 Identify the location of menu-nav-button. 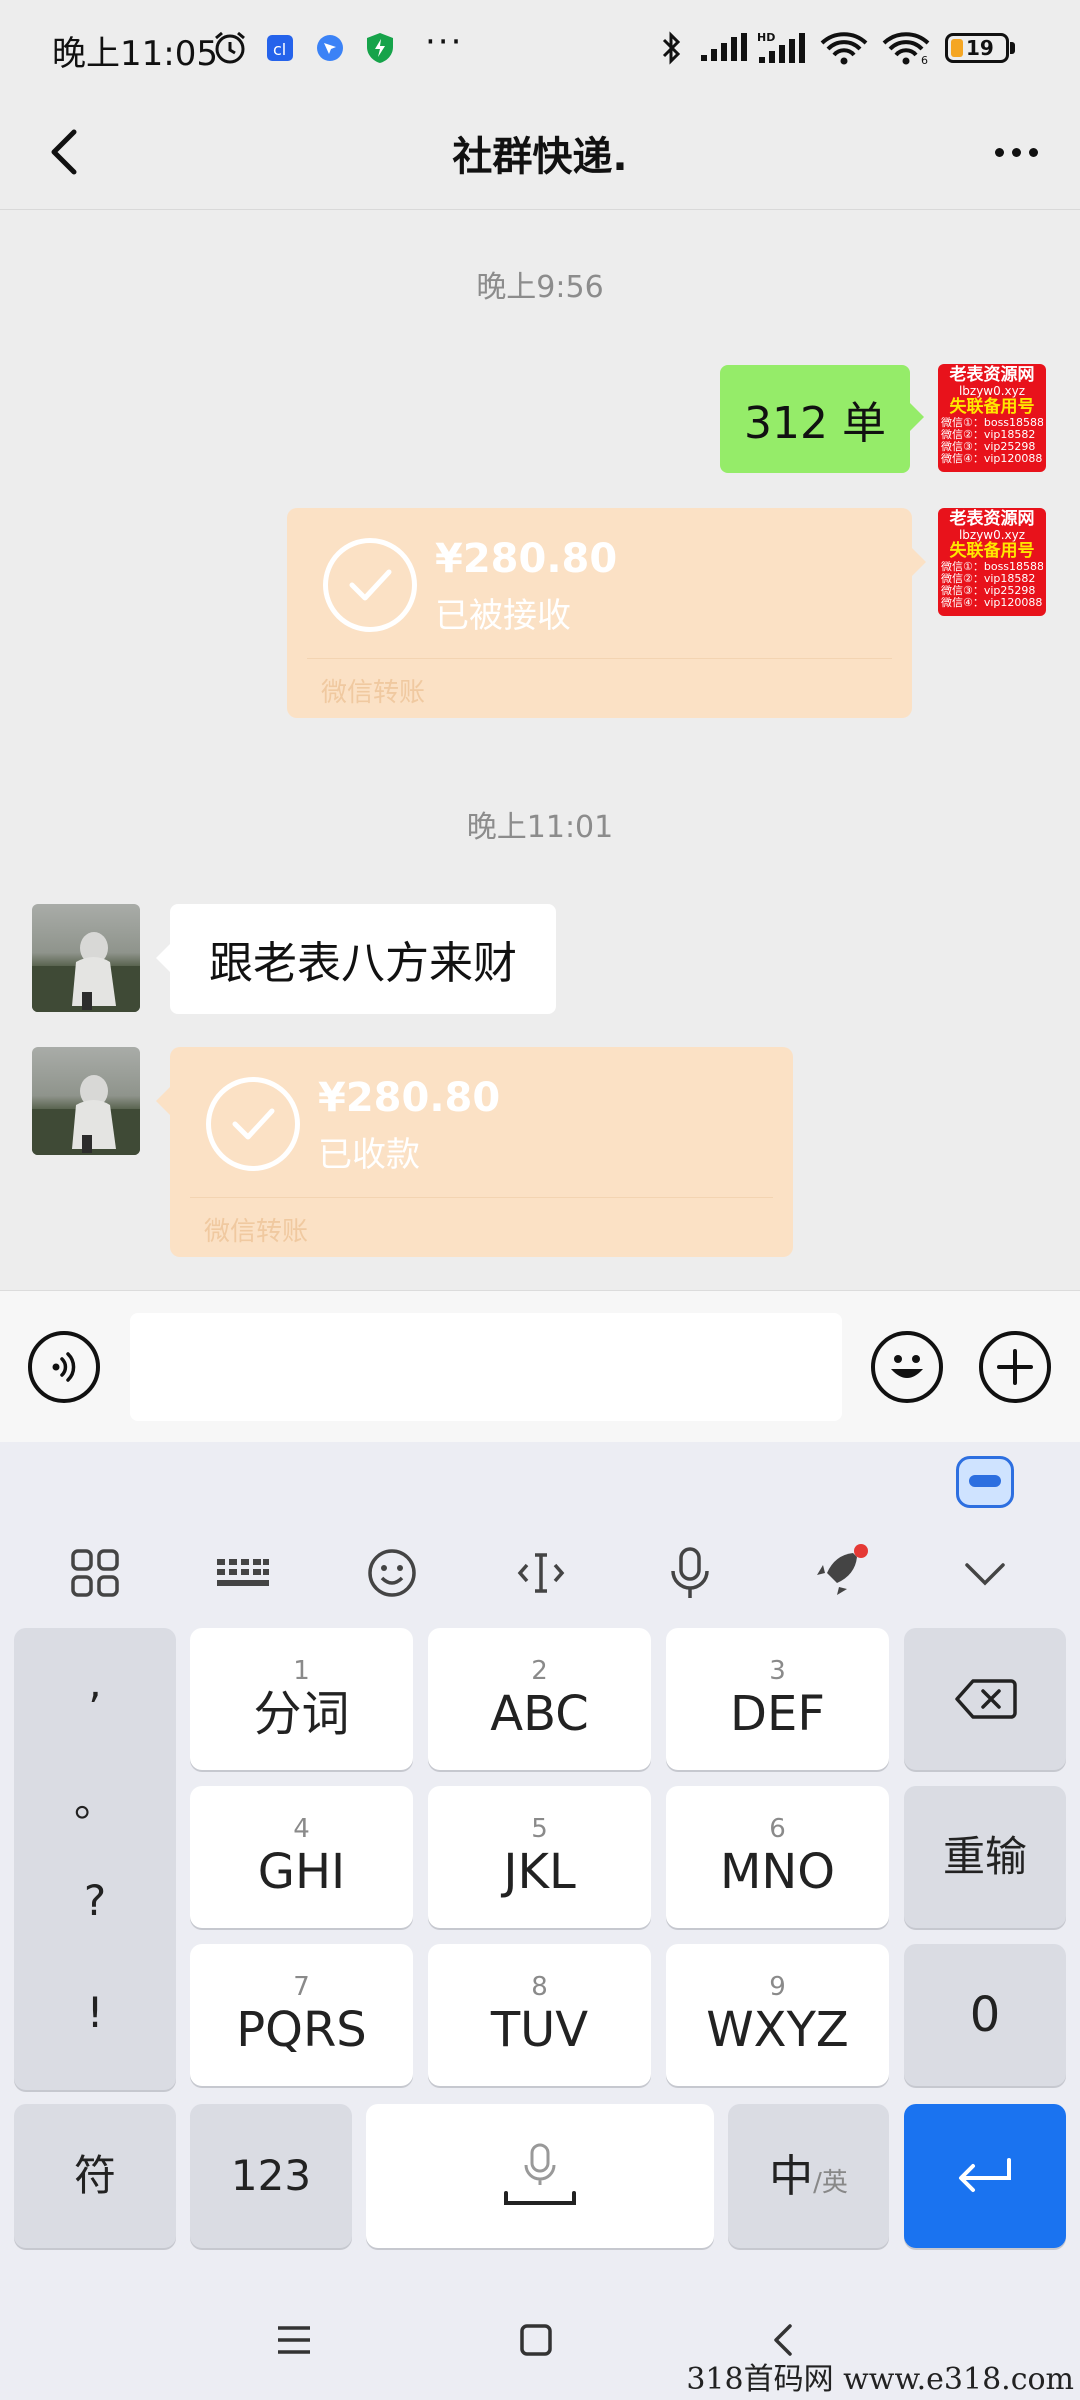
(294, 2340).